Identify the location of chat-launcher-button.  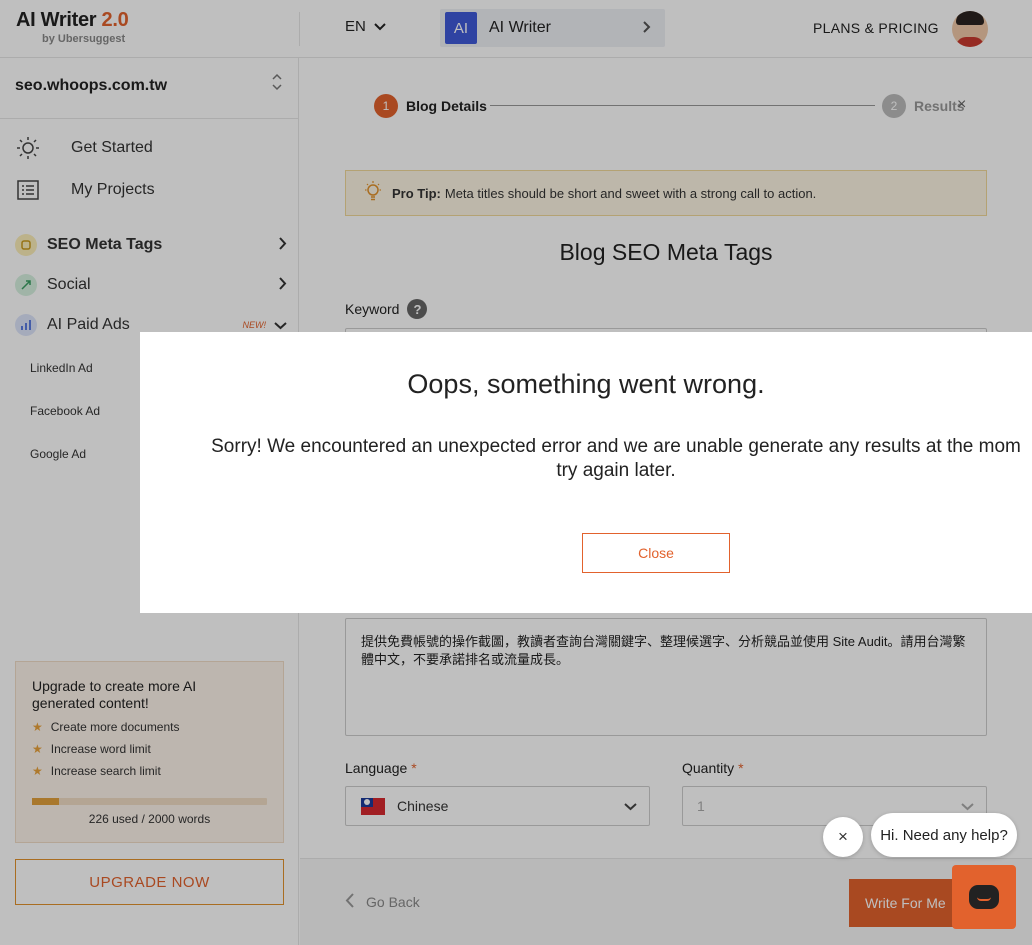
(984, 897).